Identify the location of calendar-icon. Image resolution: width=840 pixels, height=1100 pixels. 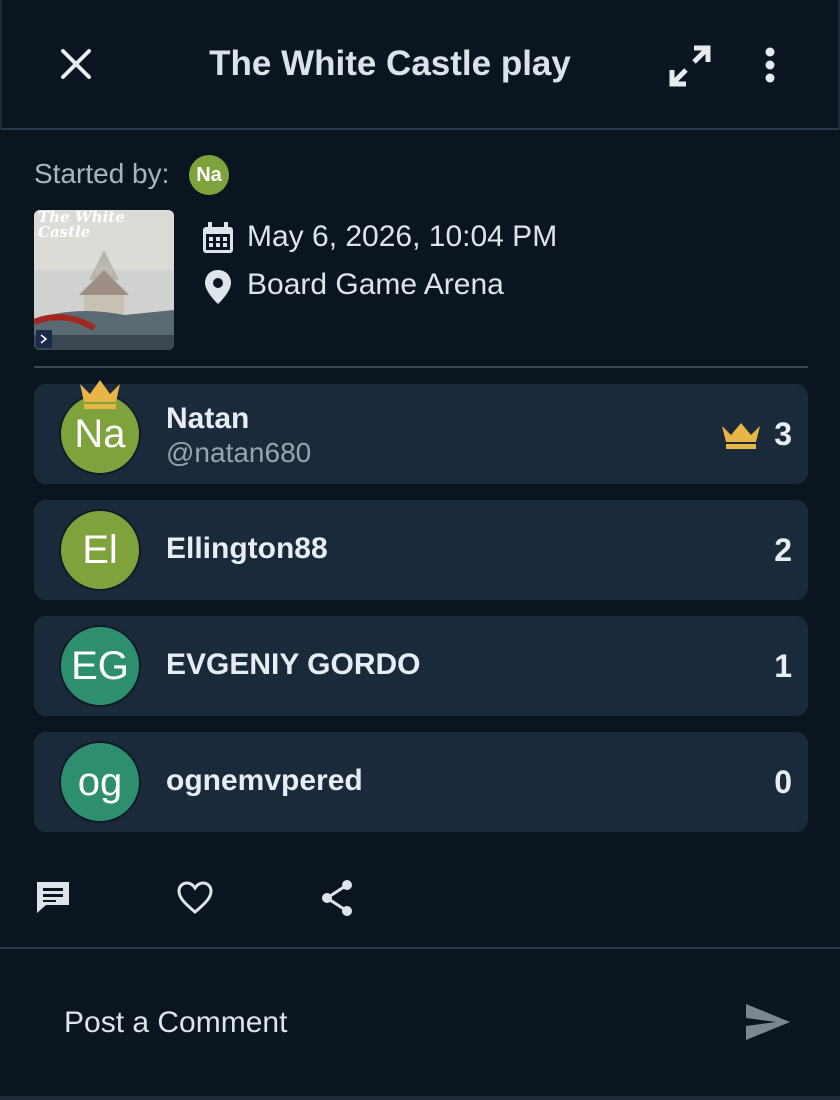
(218, 237).